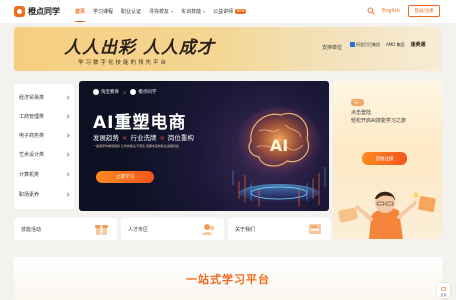 The image size is (456, 300). I want to click on login-promo-card: Hi~ 点击登陆 轻松开启AI技能学习之旅 登陆注册, so click(387, 160).